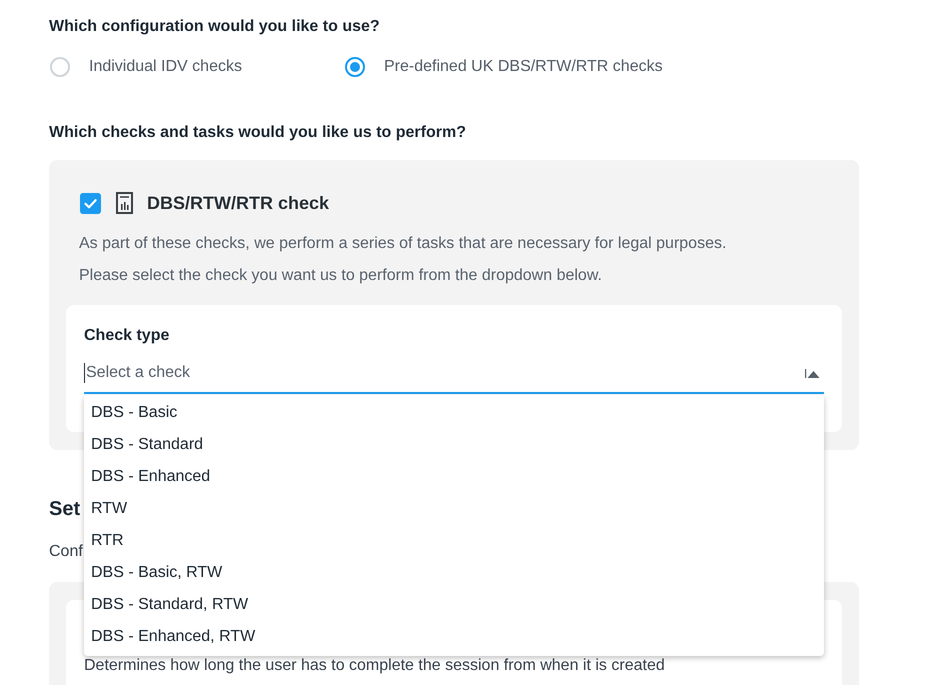 This screenshot has width=927, height=685. I want to click on chart-document-icon, so click(124, 203).